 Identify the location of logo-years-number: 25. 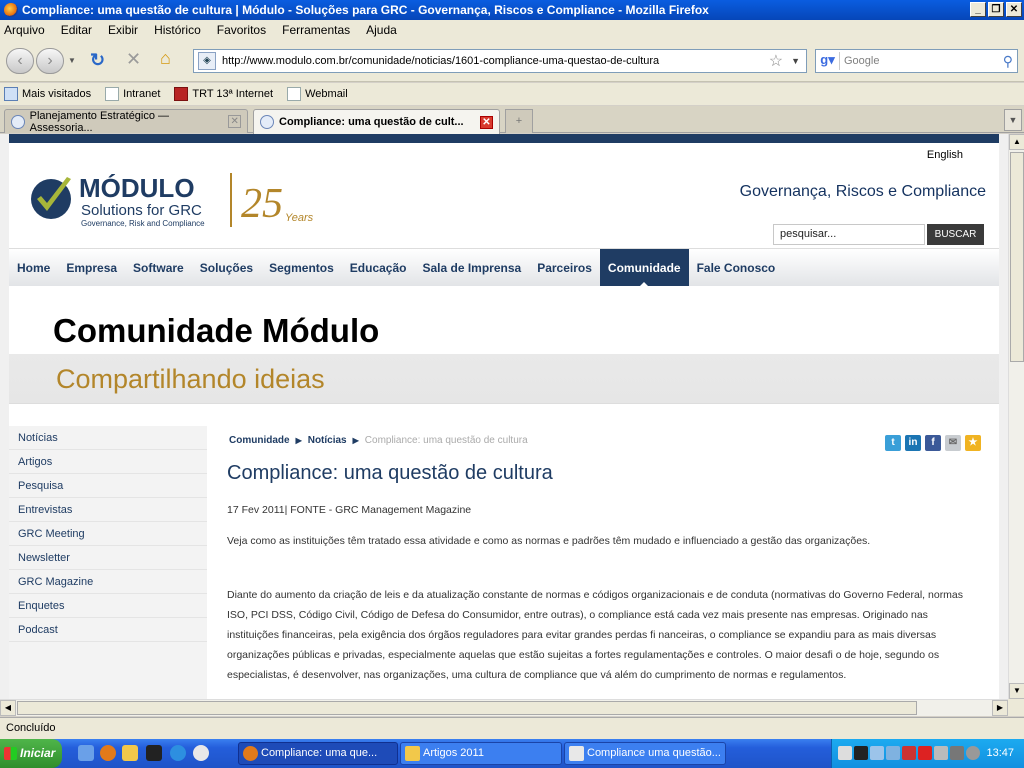
(262, 204).